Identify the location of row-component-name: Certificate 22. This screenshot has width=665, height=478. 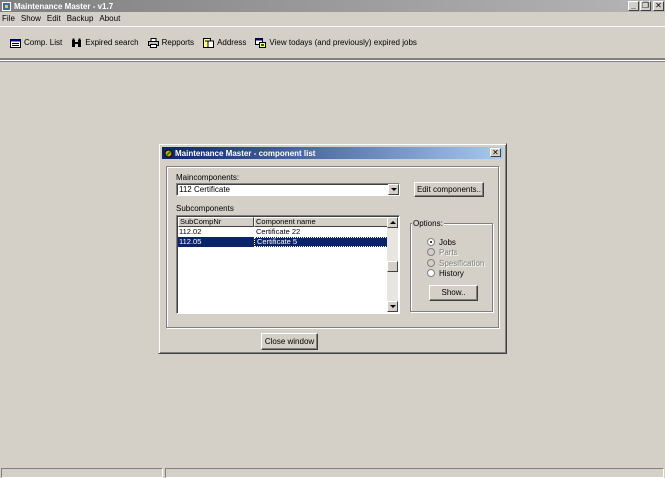
(278, 231).